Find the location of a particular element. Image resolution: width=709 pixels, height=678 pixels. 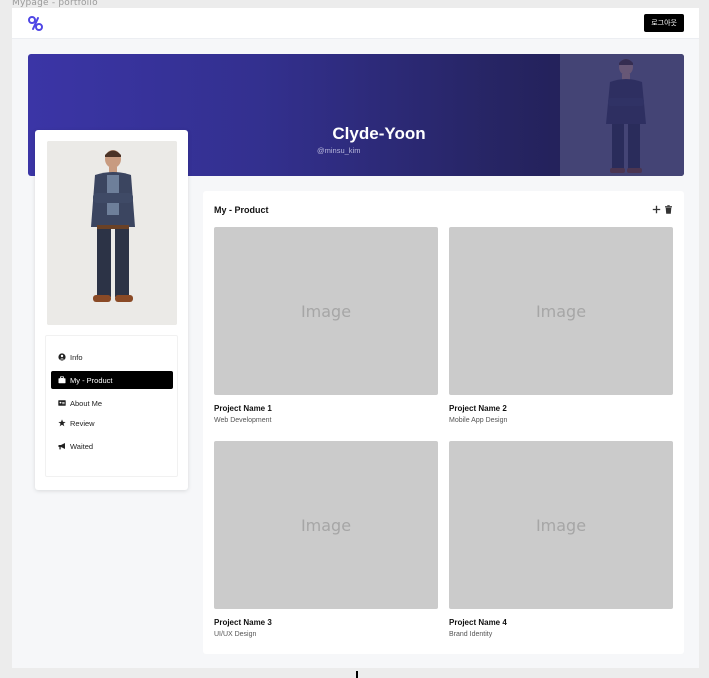

briefcase-icon is located at coordinates (62, 380).